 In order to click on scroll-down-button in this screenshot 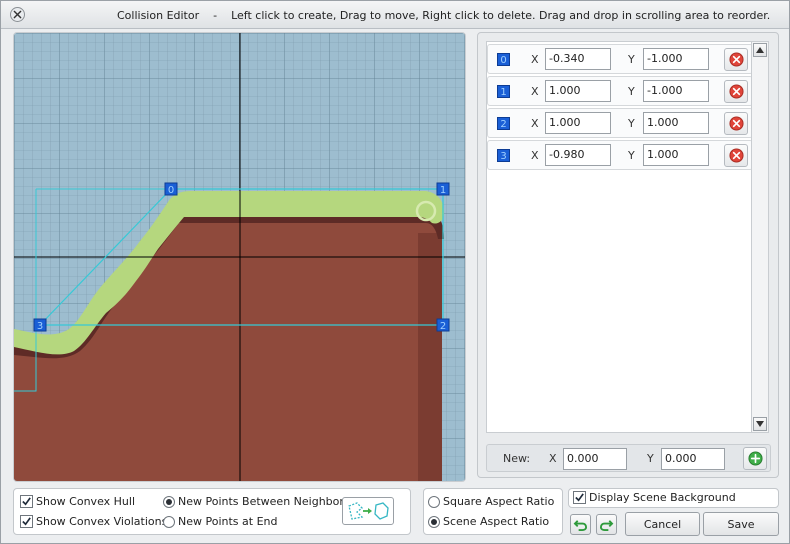, I will do `click(760, 424)`.